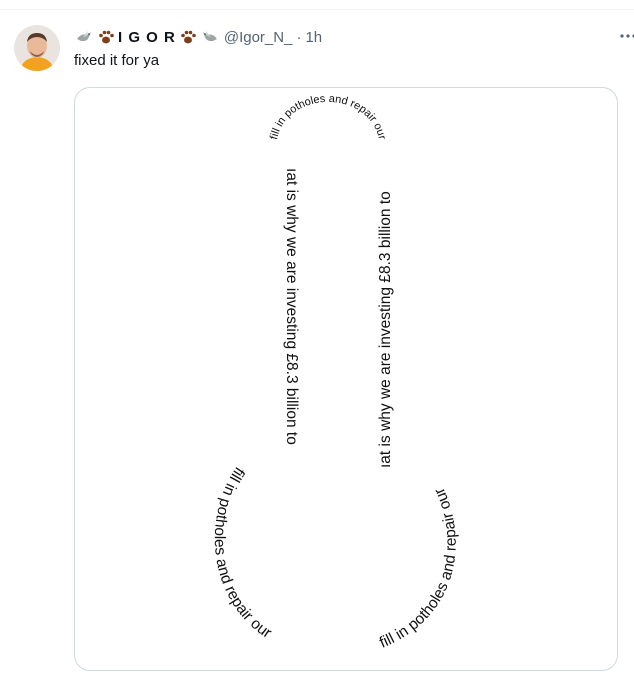 This screenshot has width=634, height=677. I want to click on top-arc-text: fill in potholes and repair our, so click(328, 117).